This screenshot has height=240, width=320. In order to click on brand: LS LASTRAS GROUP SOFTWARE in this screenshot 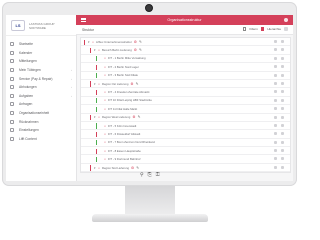, I will do `click(41, 25)`.